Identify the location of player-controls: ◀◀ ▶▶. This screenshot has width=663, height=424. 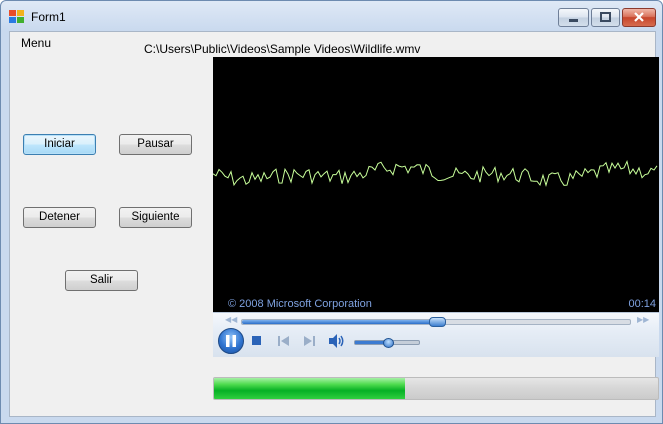
(436, 334).